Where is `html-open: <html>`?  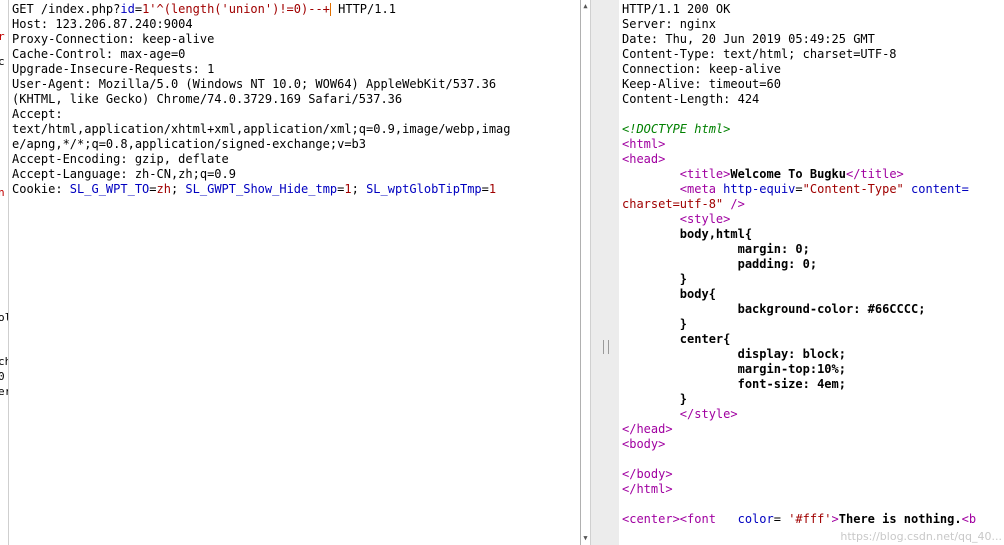
html-open: <html> is located at coordinates (644, 144).